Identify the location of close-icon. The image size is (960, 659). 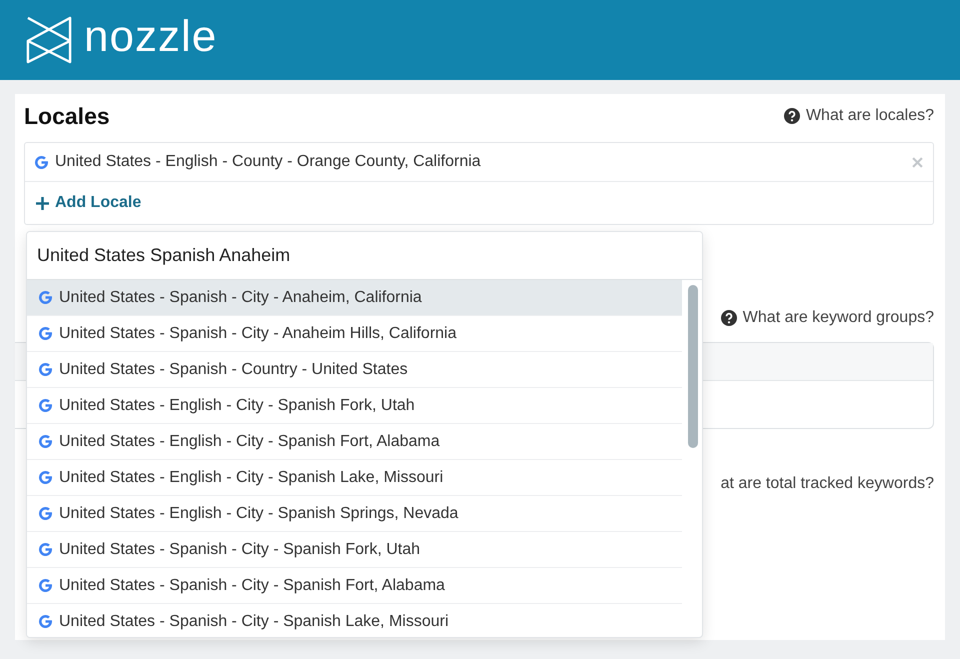
(917, 162).